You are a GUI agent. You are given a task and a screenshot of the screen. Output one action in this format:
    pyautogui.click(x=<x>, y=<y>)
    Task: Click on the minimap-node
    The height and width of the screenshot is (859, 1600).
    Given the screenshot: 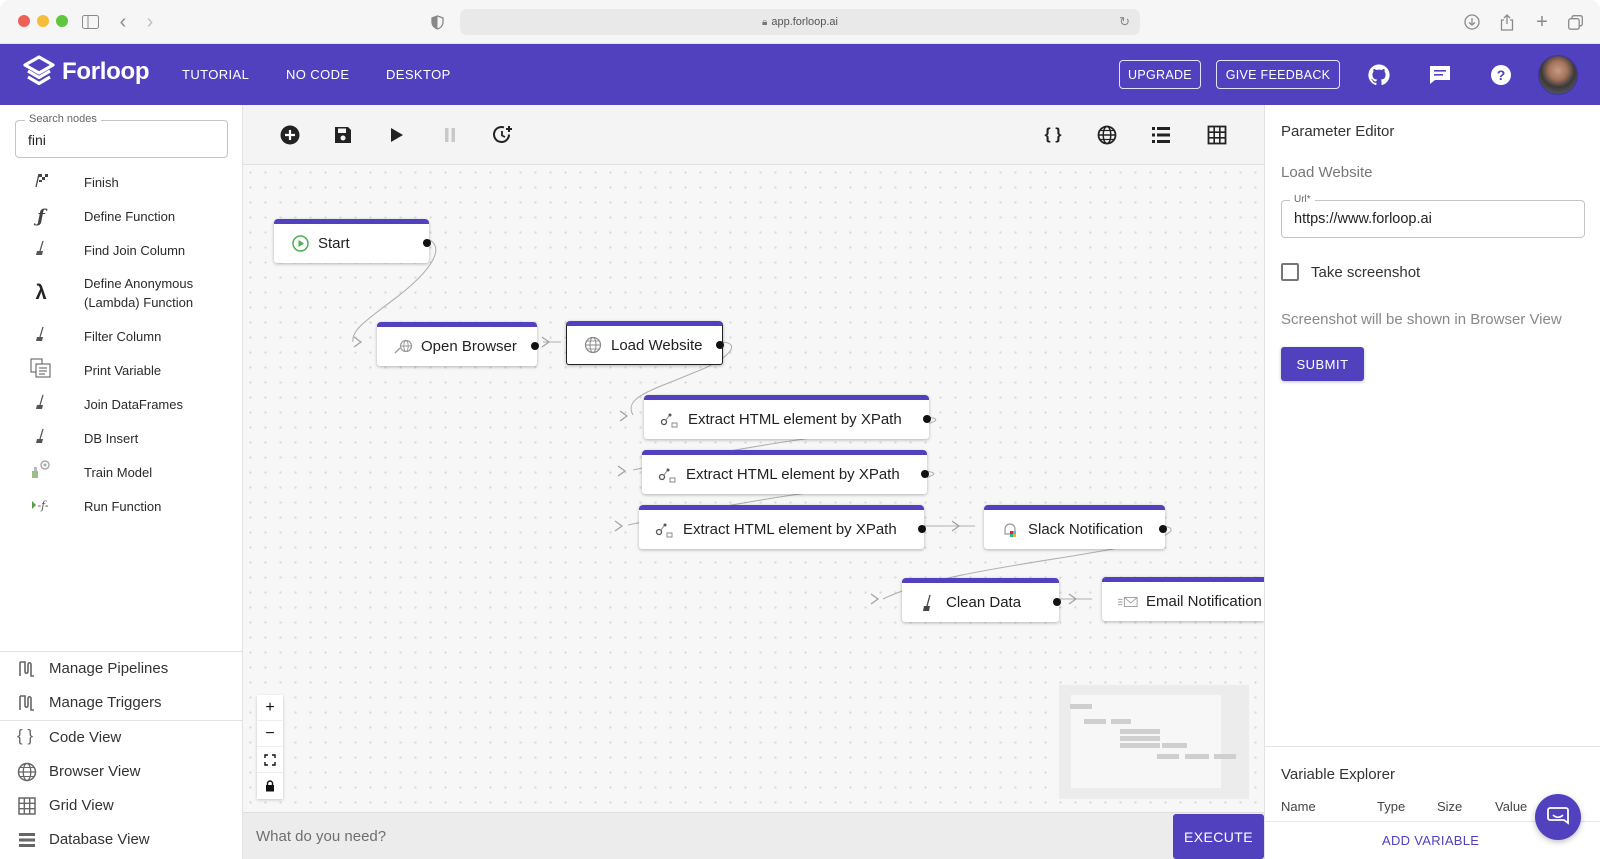 What is the action you would take?
    pyautogui.click(x=1081, y=706)
    